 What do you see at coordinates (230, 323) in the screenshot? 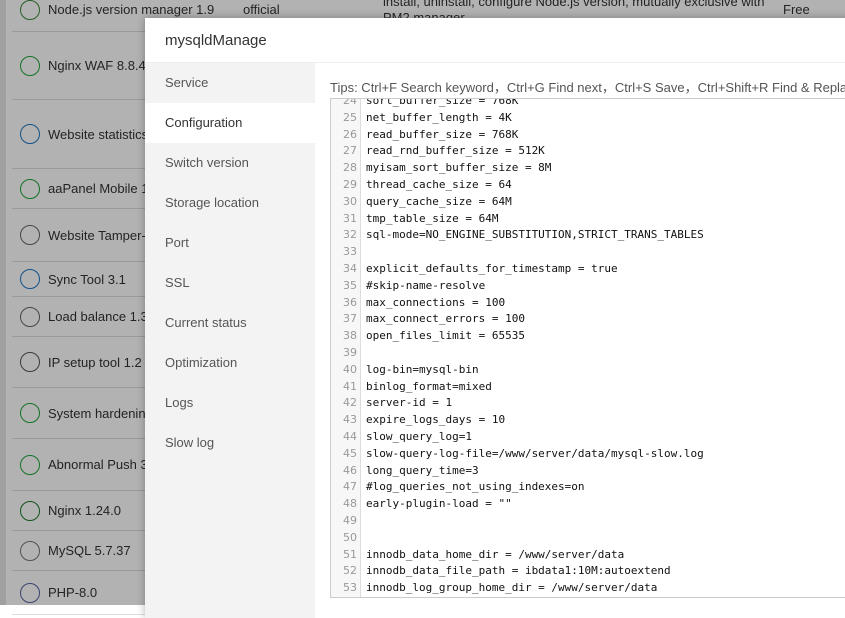
I see `menu-item-current-status: Current status` at bounding box center [230, 323].